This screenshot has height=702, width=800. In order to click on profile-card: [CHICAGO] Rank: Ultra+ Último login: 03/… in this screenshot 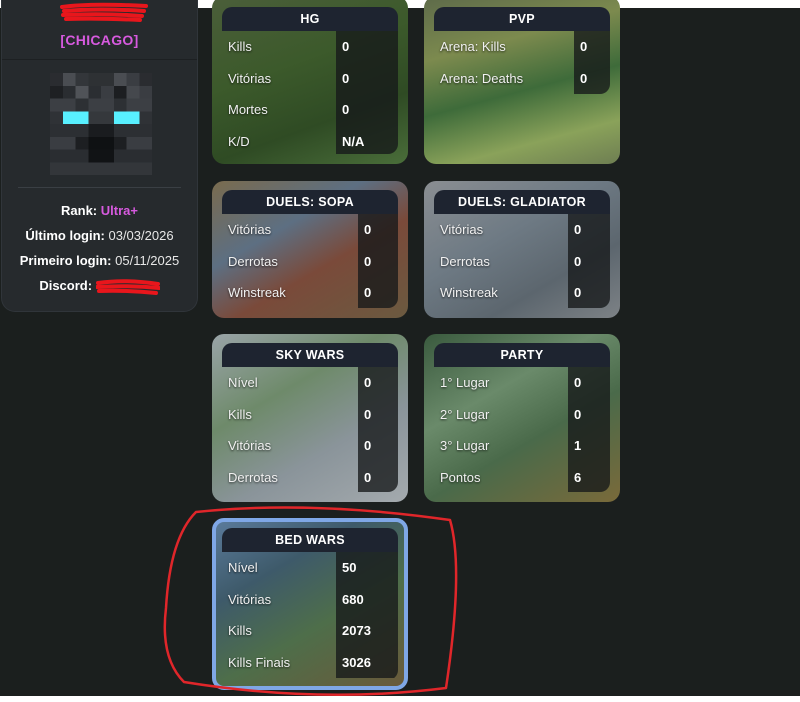, I will do `click(99, 156)`.